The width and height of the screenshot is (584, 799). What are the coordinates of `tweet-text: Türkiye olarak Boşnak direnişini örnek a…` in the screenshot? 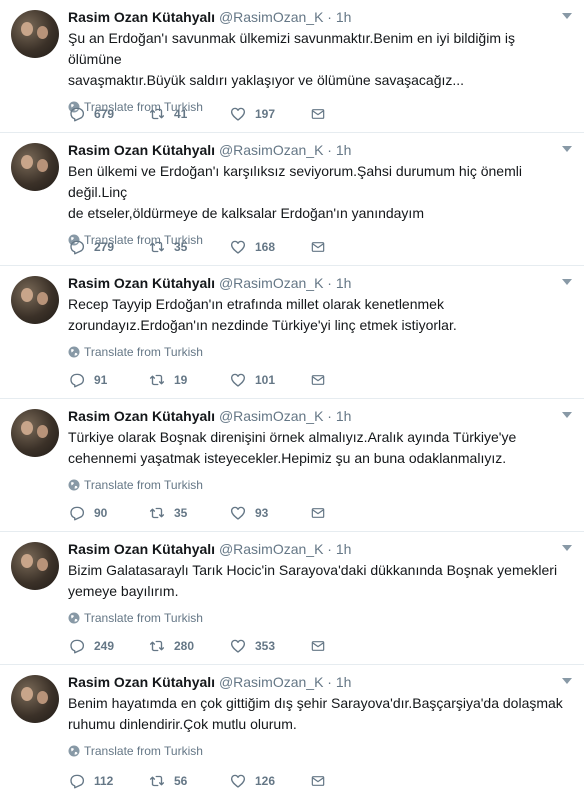 It's located at (320, 448).